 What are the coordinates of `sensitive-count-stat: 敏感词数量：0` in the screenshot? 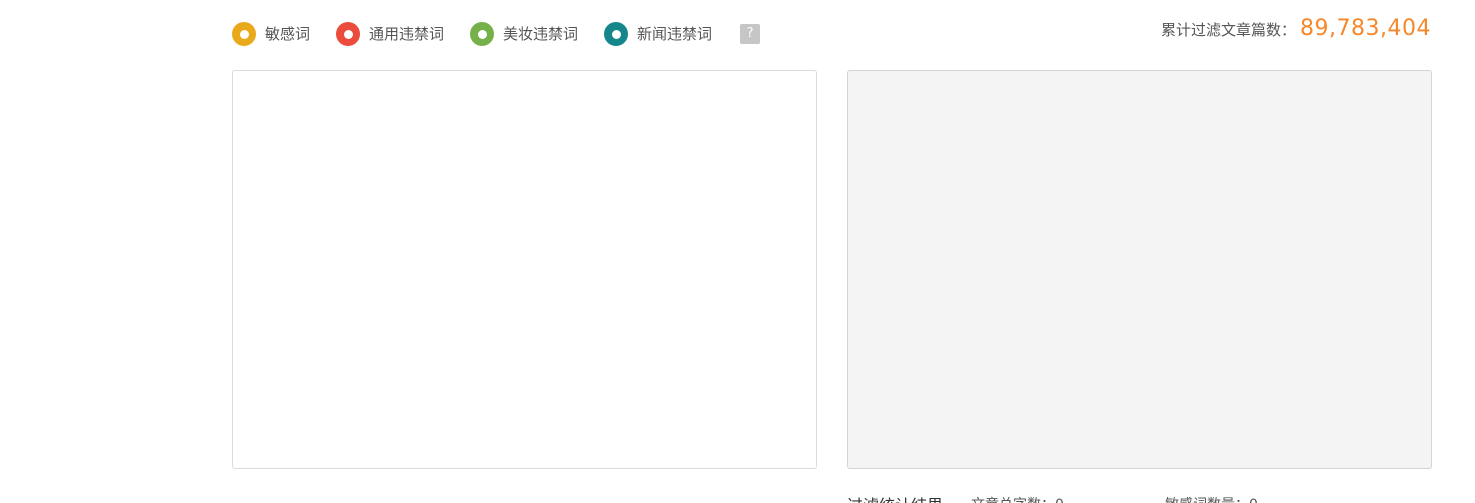 It's located at (1211, 498).